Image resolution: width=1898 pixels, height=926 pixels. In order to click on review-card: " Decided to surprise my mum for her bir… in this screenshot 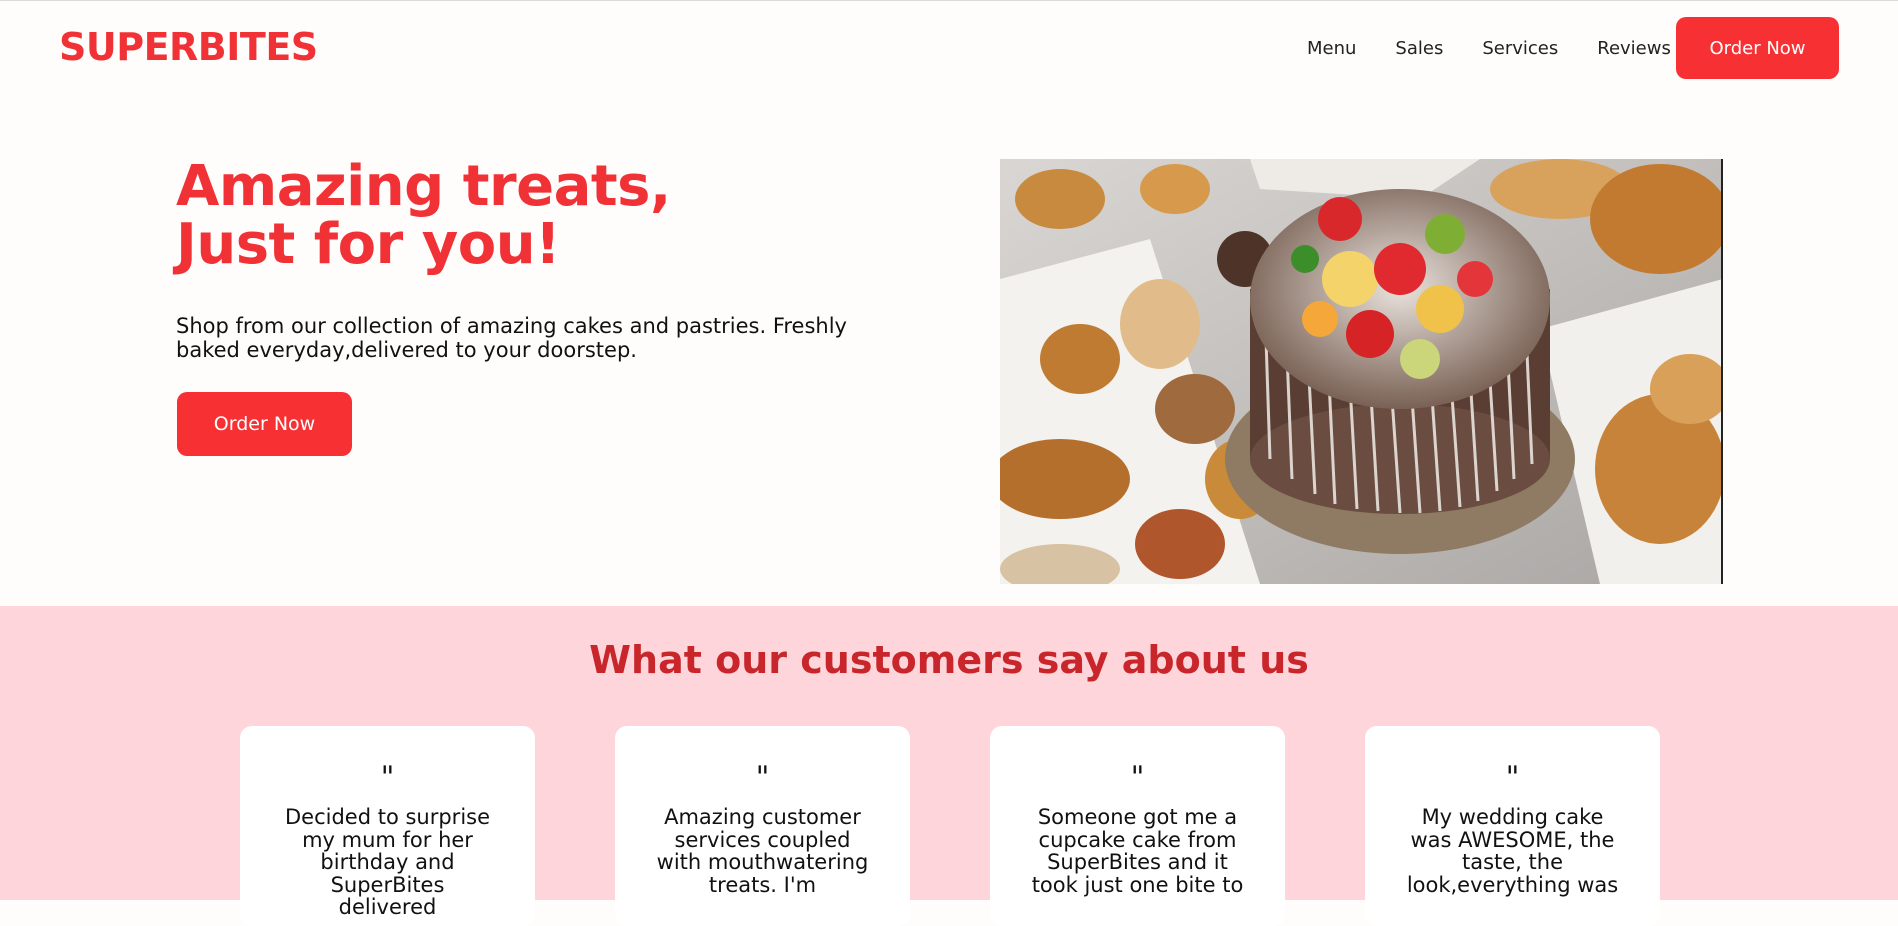, I will do `click(387, 826)`.